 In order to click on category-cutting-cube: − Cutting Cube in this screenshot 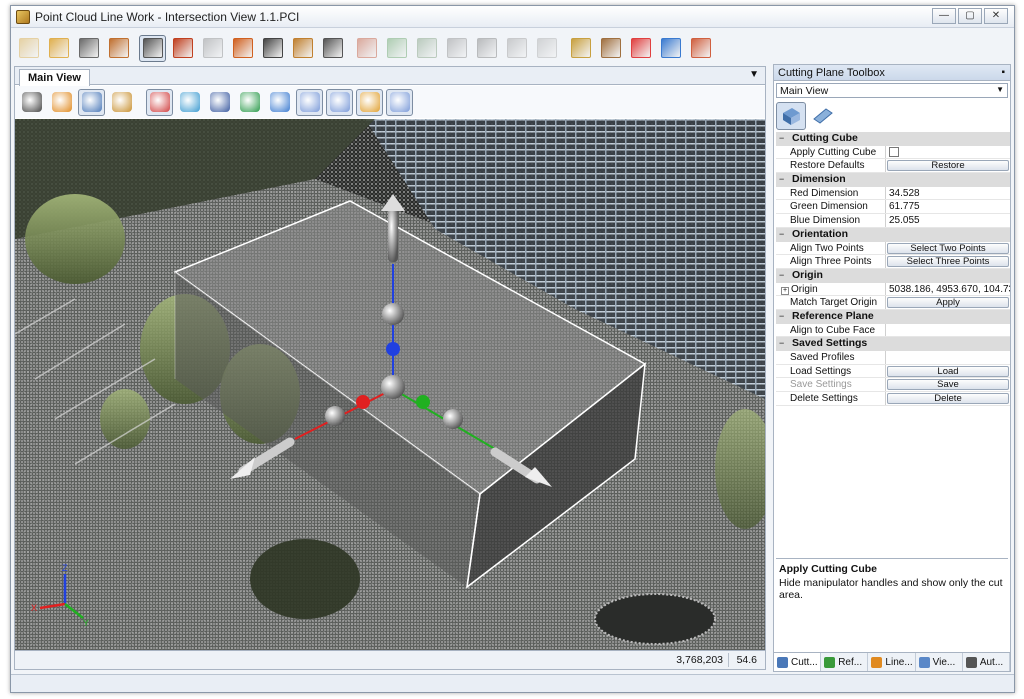, I will do `click(893, 139)`.